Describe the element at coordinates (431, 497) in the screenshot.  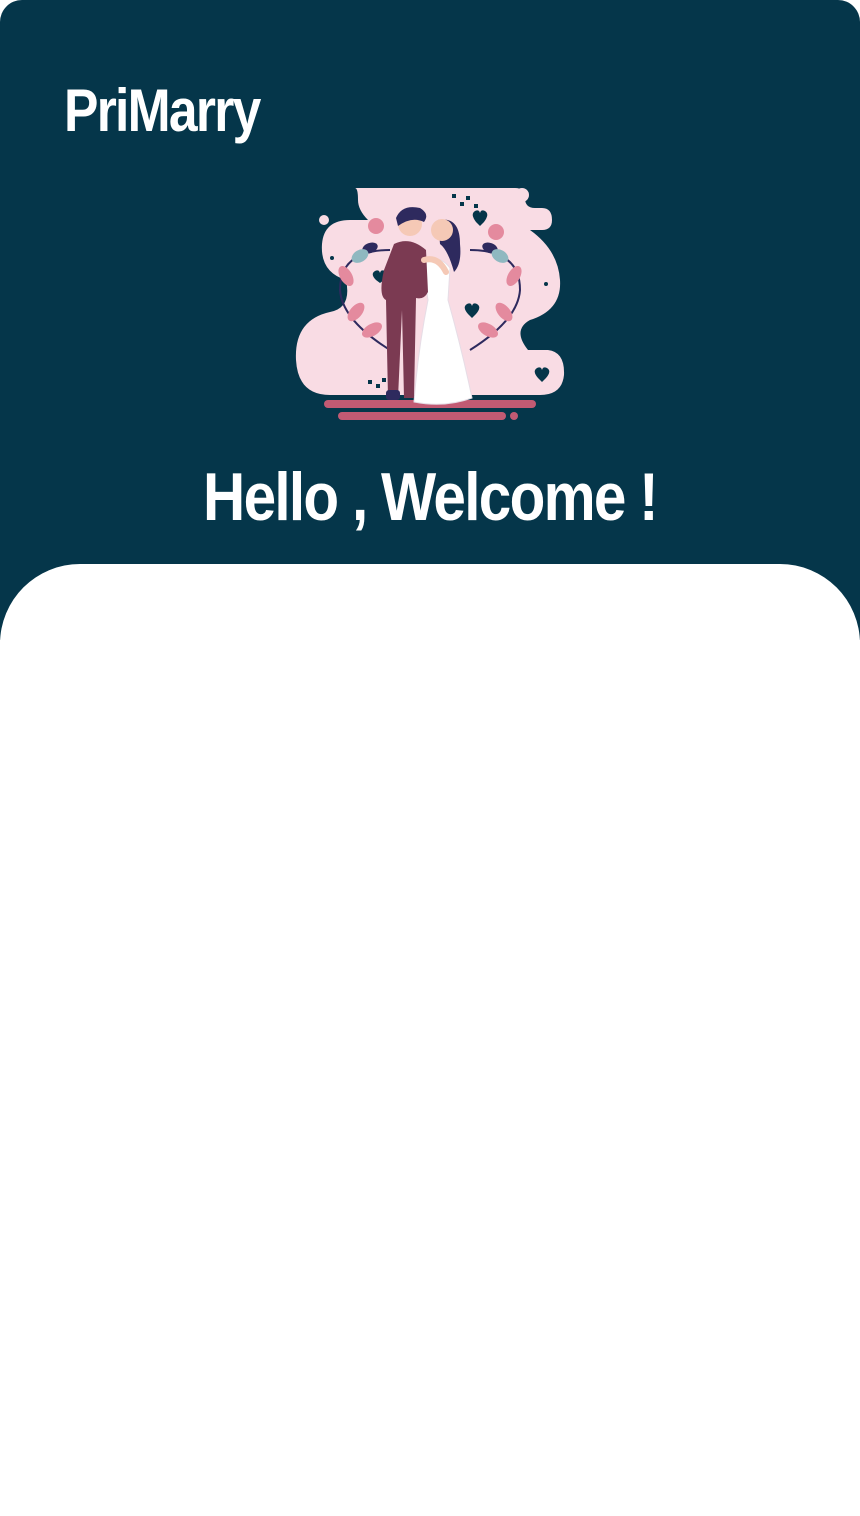
I see `welcome-heading: Hello , Welcome !` at that location.